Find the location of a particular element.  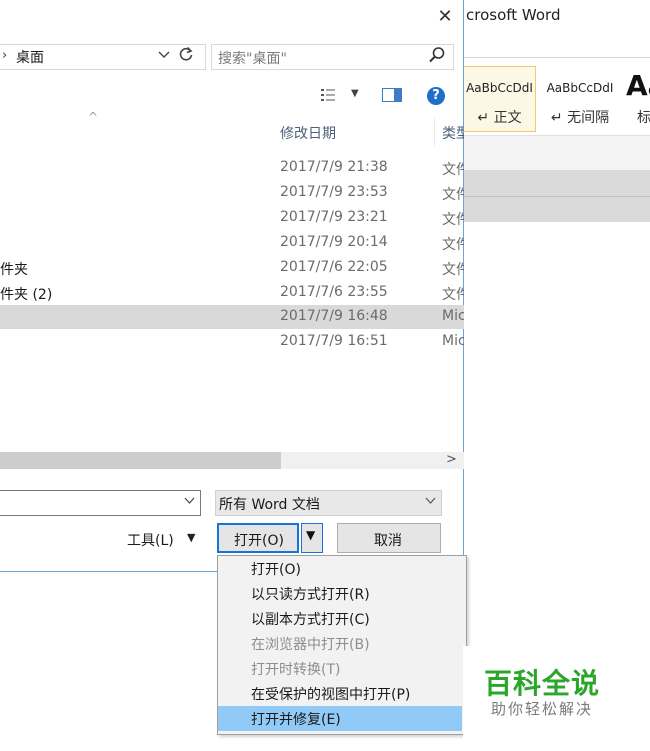

style-name: 标 is located at coordinates (643, 118).